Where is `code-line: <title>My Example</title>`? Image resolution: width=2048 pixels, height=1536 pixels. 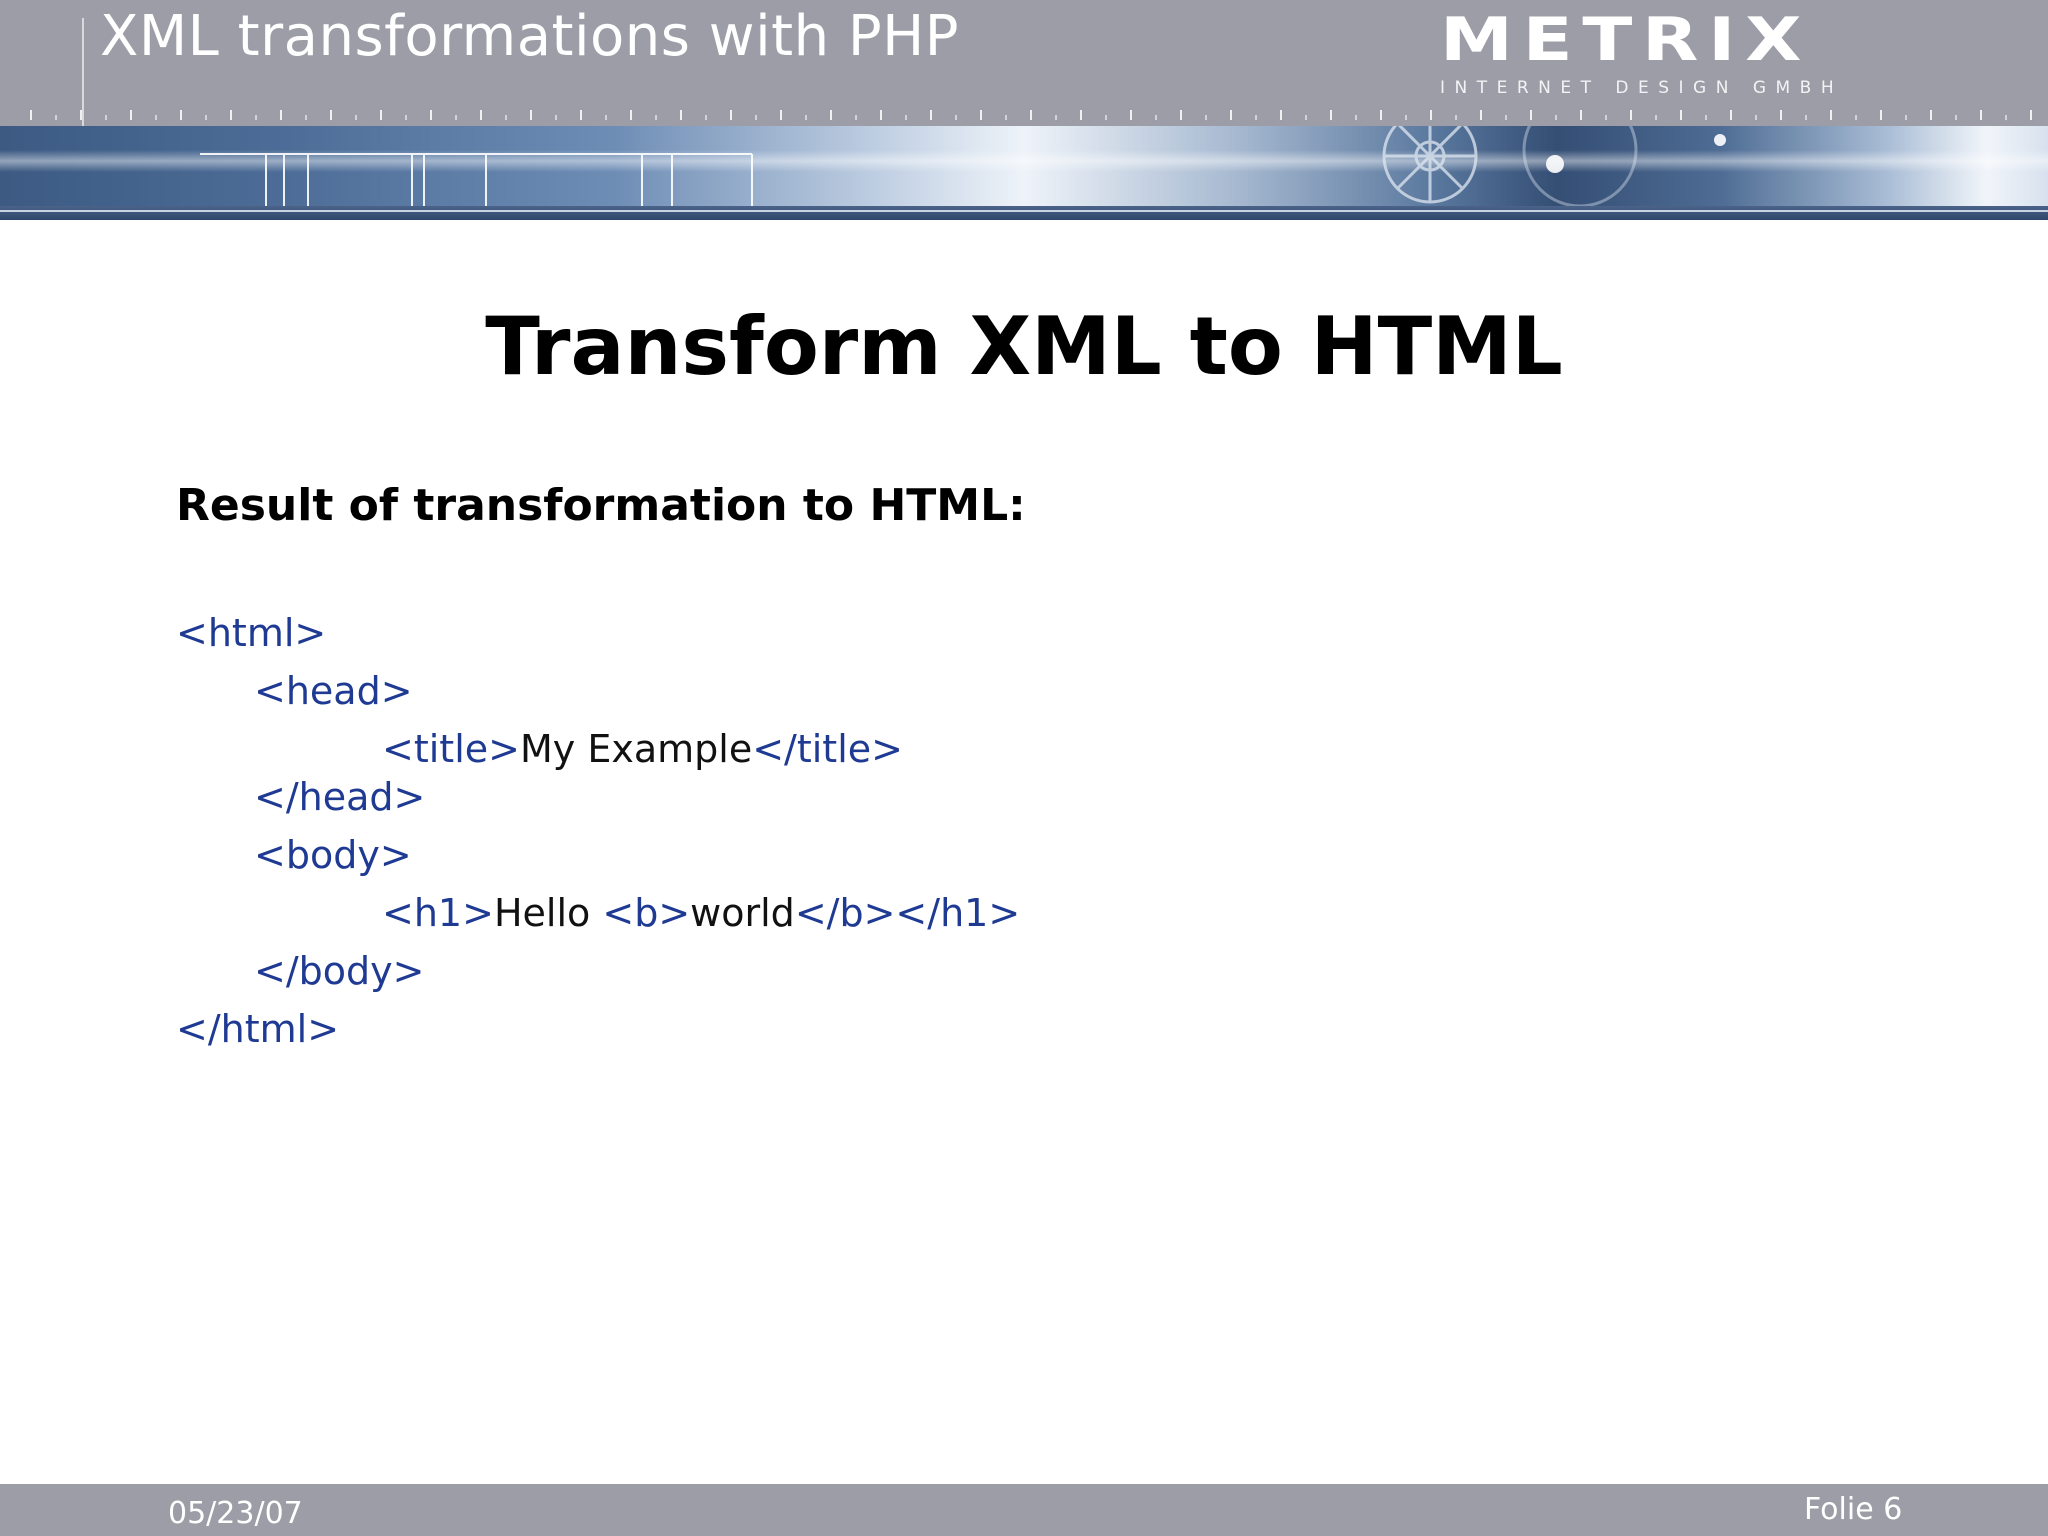 code-line: <title>My Example</title> is located at coordinates (642, 749).